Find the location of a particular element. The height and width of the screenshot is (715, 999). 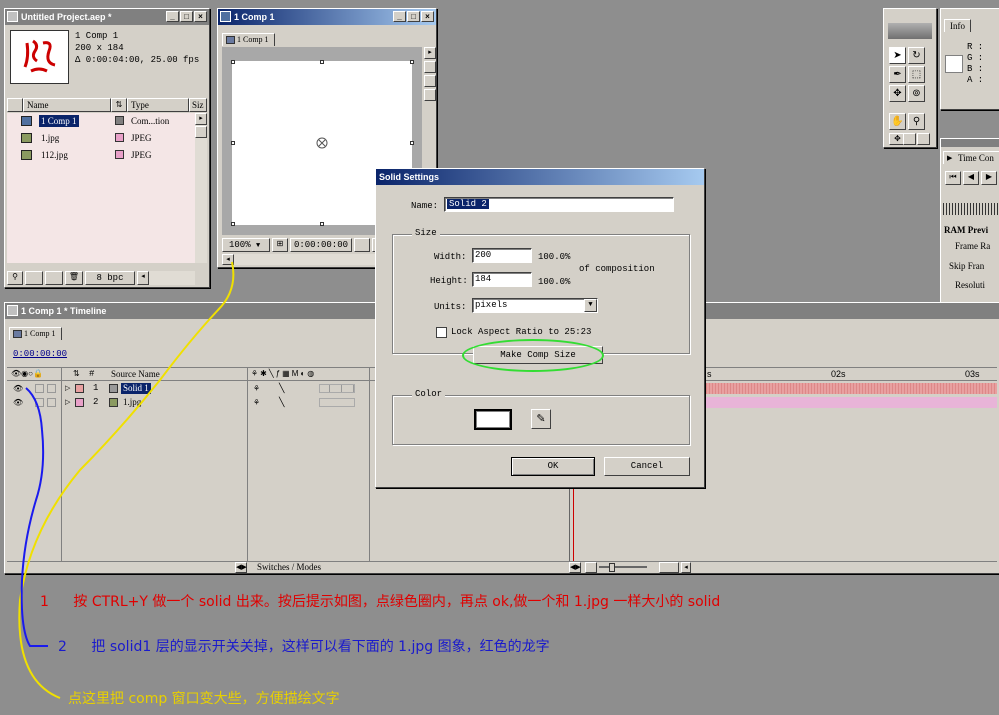

step-2-number: 2 is located at coordinates (62, 647).